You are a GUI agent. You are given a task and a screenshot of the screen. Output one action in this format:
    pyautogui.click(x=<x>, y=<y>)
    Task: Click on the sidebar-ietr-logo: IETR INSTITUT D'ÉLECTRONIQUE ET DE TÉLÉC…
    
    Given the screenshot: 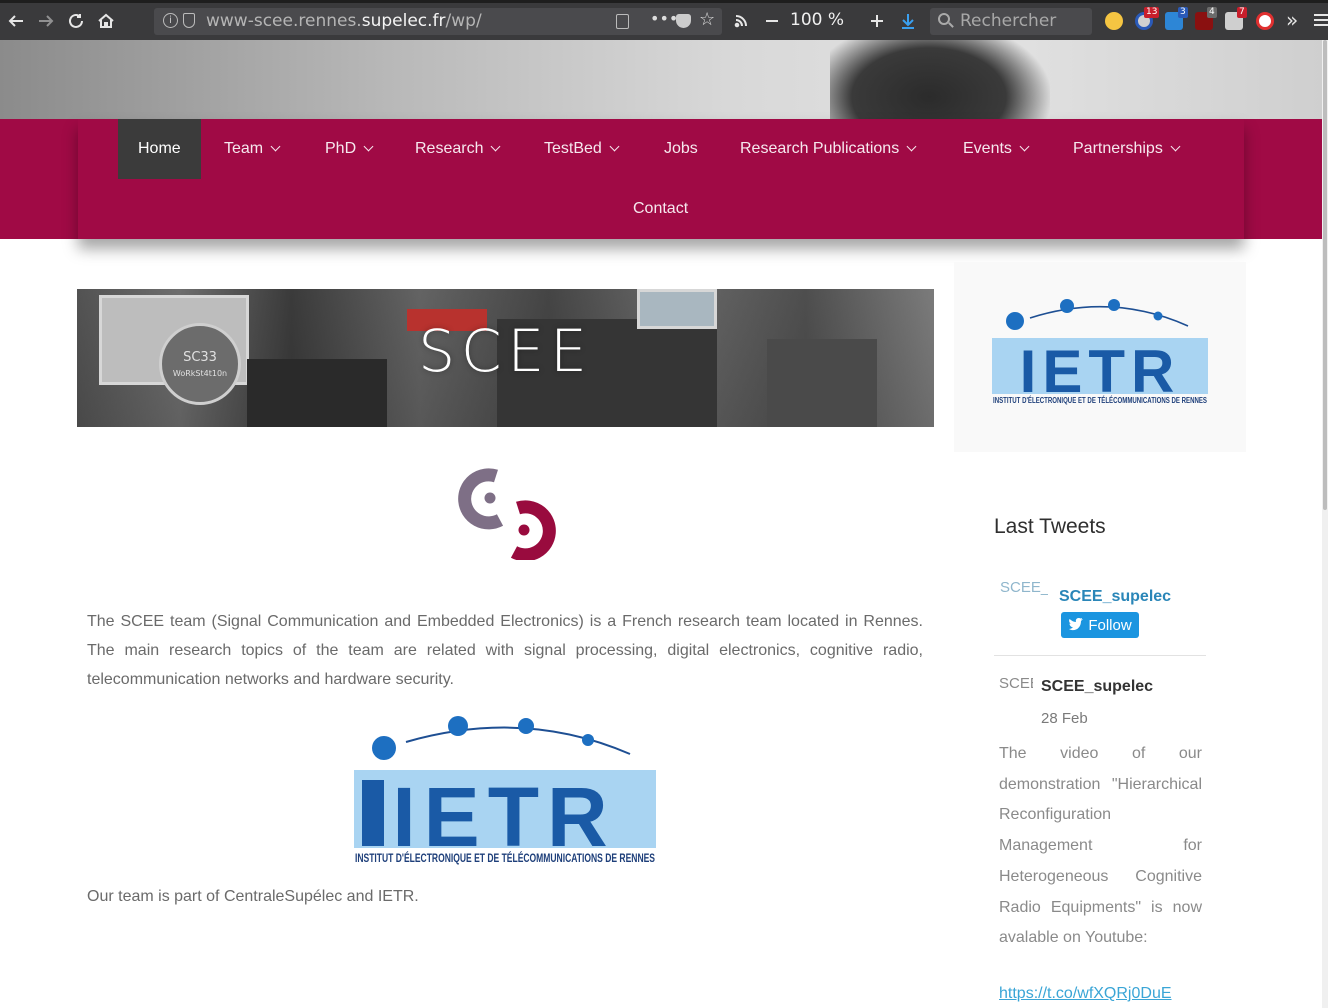 What is the action you would take?
    pyautogui.click(x=1100, y=351)
    